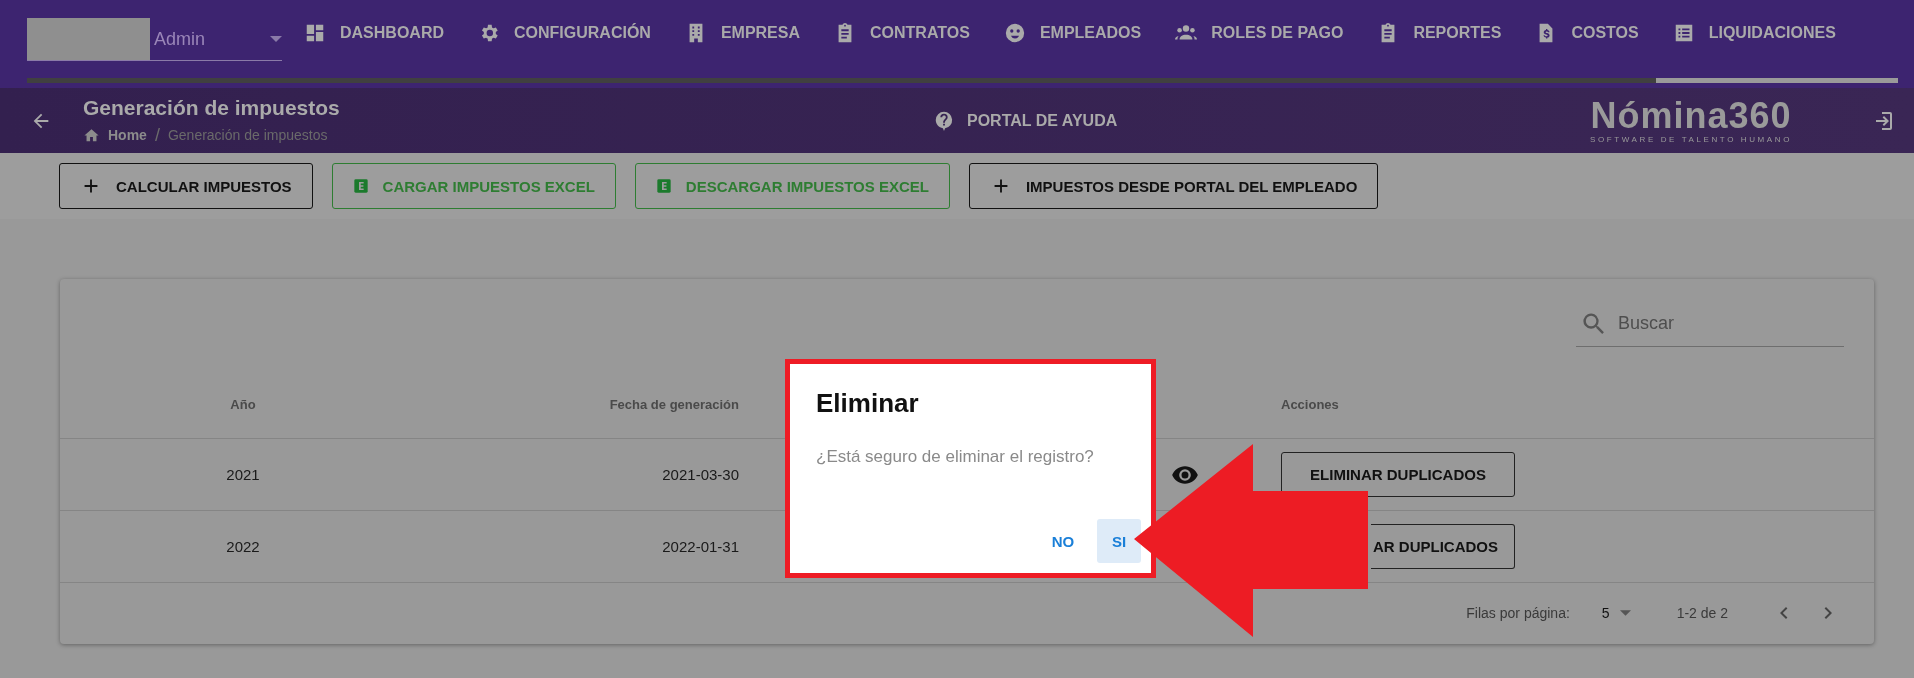 The width and height of the screenshot is (1914, 678). What do you see at coordinates (1025, 120) in the screenshot?
I see `help-link: PORTAL DE AYUDA` at bounding box center [1025, 120].